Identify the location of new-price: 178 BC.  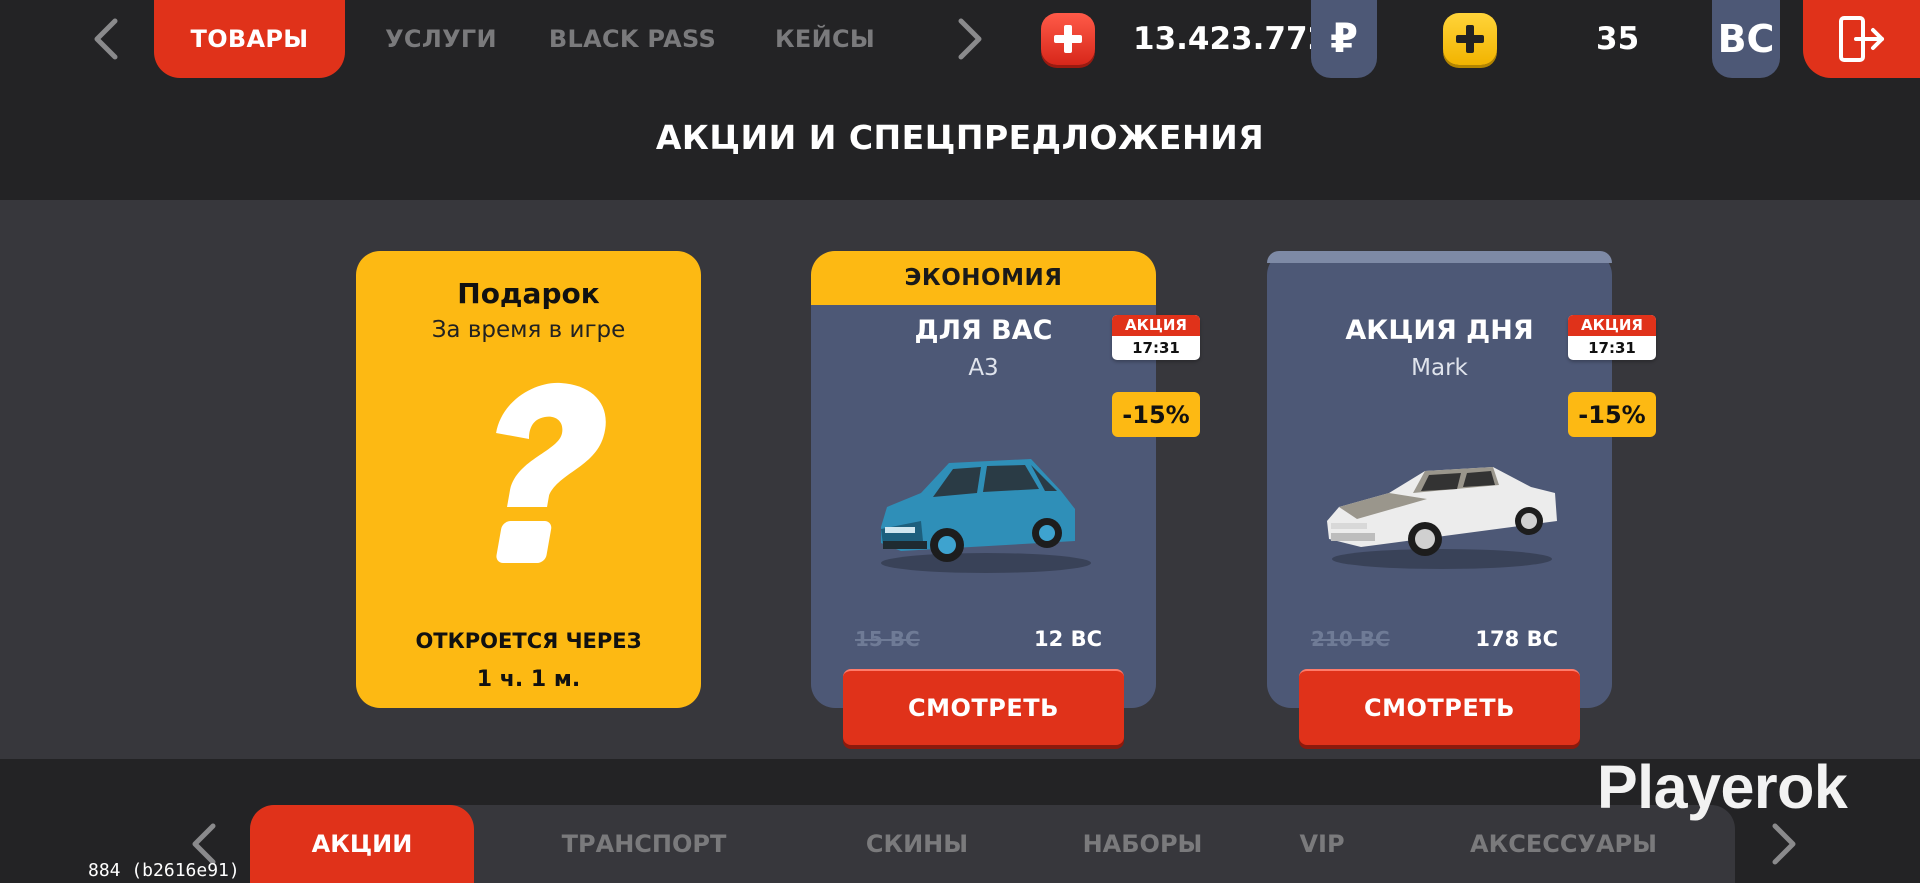
(1516, 639).